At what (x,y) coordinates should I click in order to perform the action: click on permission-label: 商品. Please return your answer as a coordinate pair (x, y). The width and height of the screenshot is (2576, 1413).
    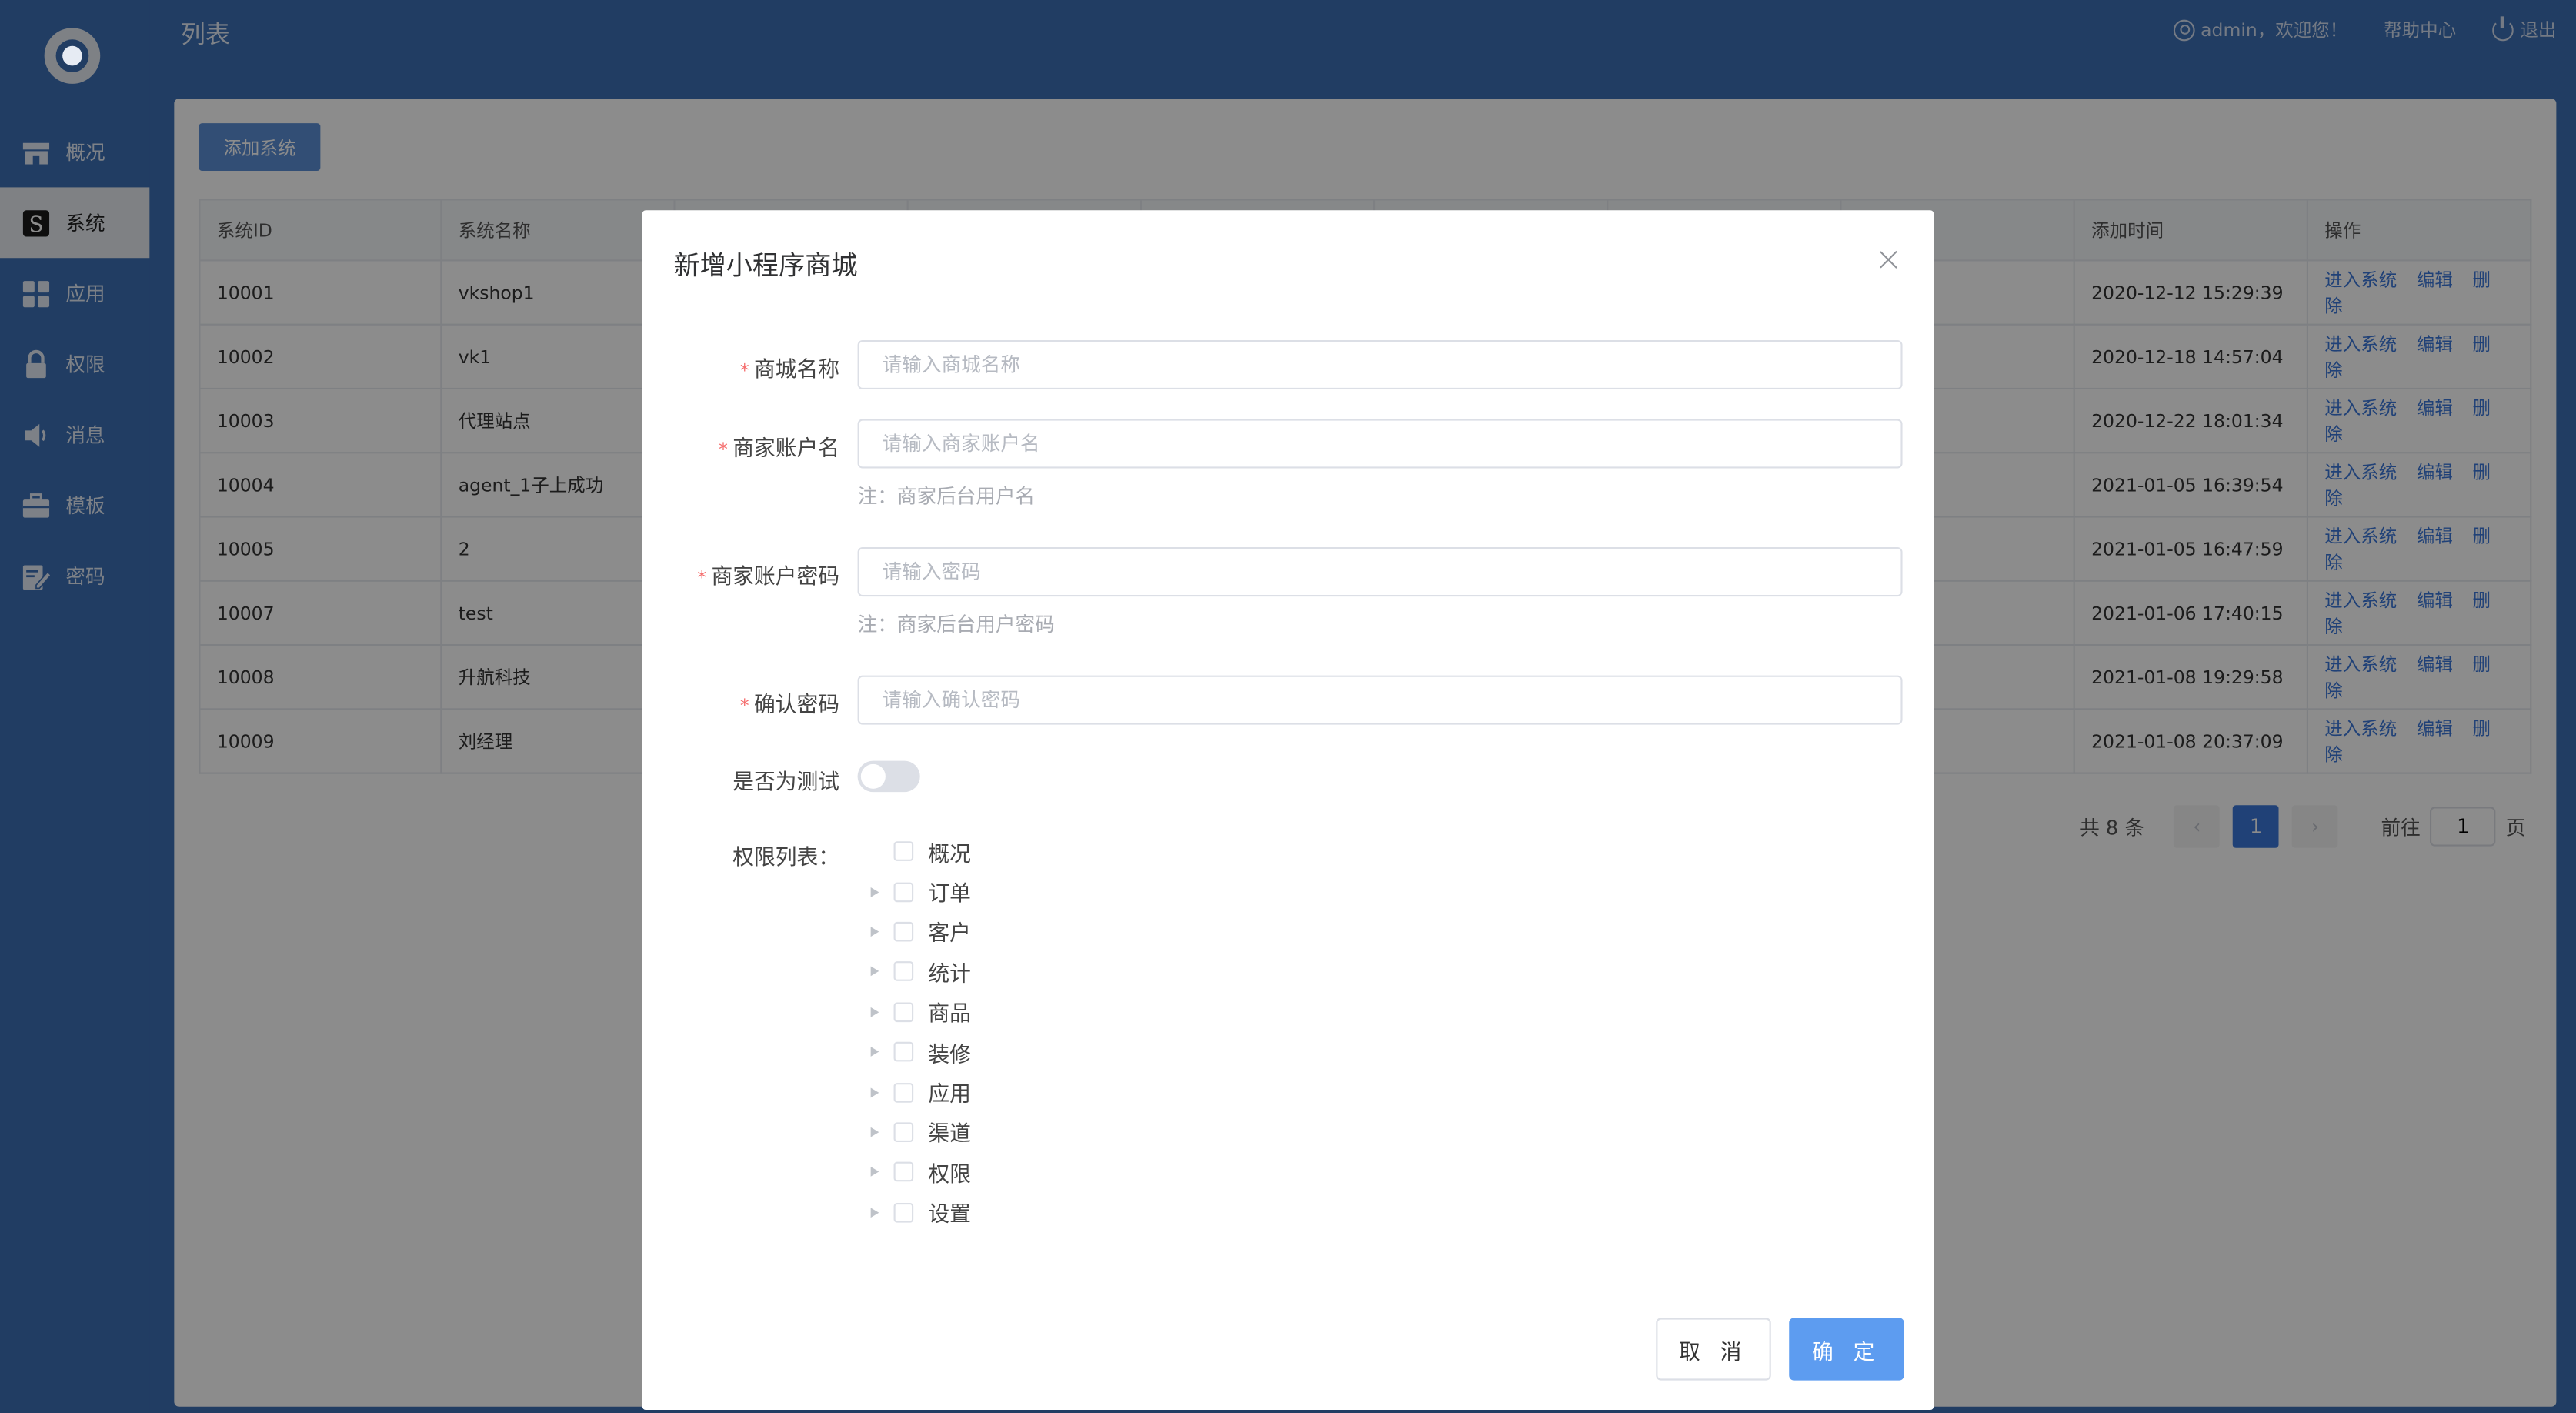
    Looking at the image, I should click on (950, 1015).